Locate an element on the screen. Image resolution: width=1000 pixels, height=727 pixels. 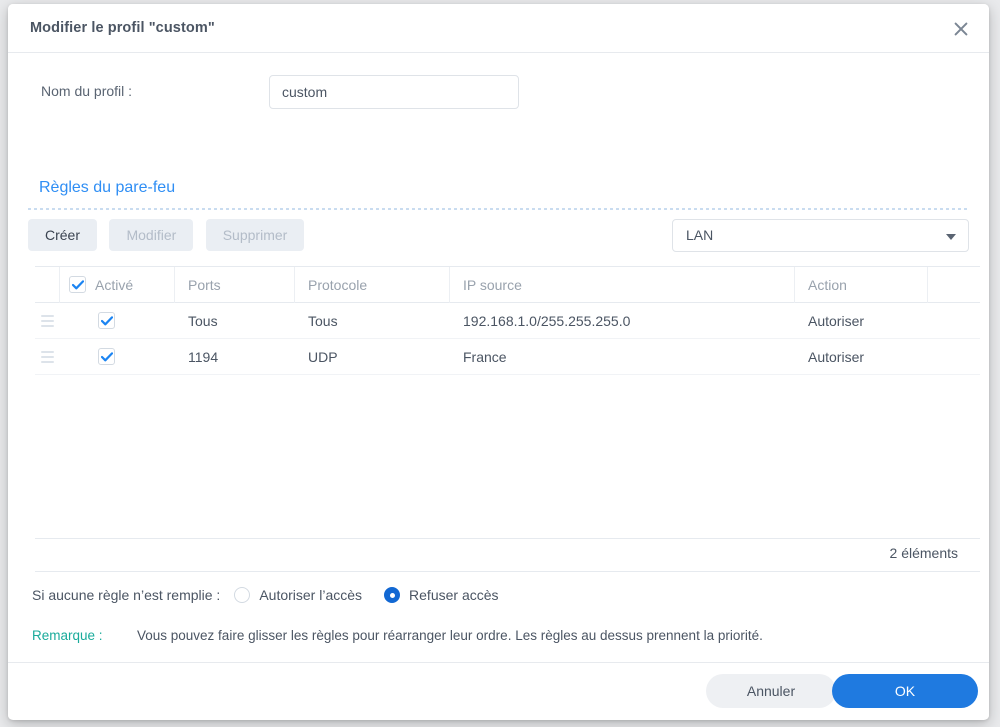
radio-allow-access: Autoriser l’accès is located at coordinates (298, 595).